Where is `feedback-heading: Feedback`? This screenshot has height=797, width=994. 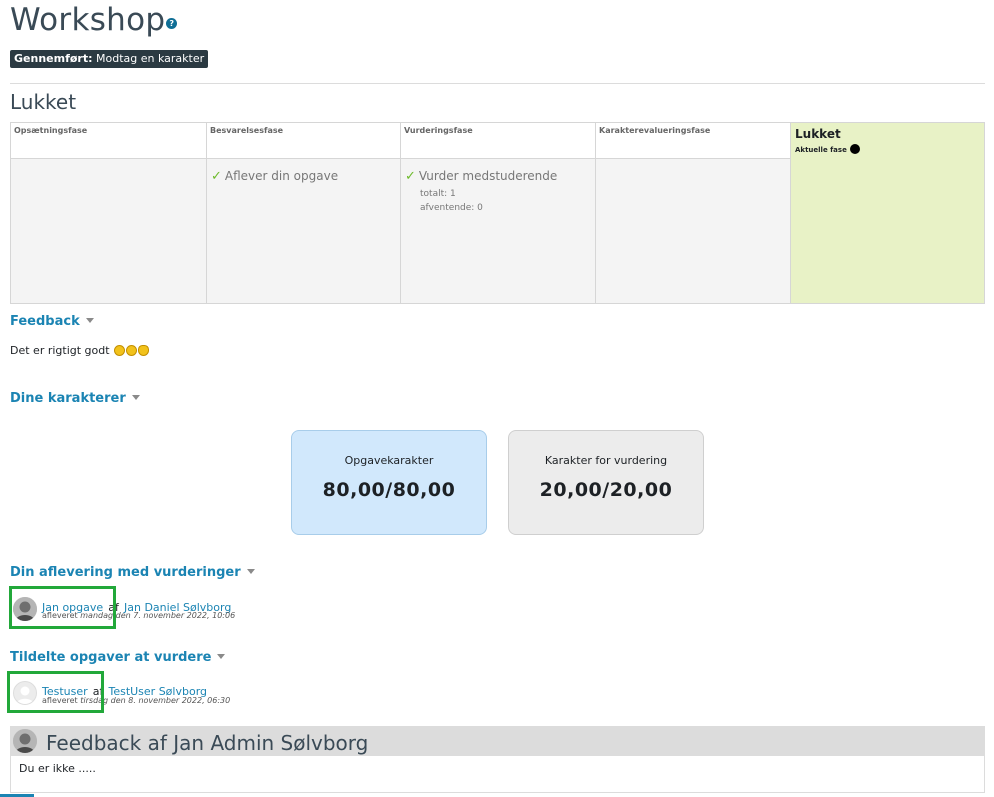 feedback-heading: Feedback is located at coordinates (45, 321).